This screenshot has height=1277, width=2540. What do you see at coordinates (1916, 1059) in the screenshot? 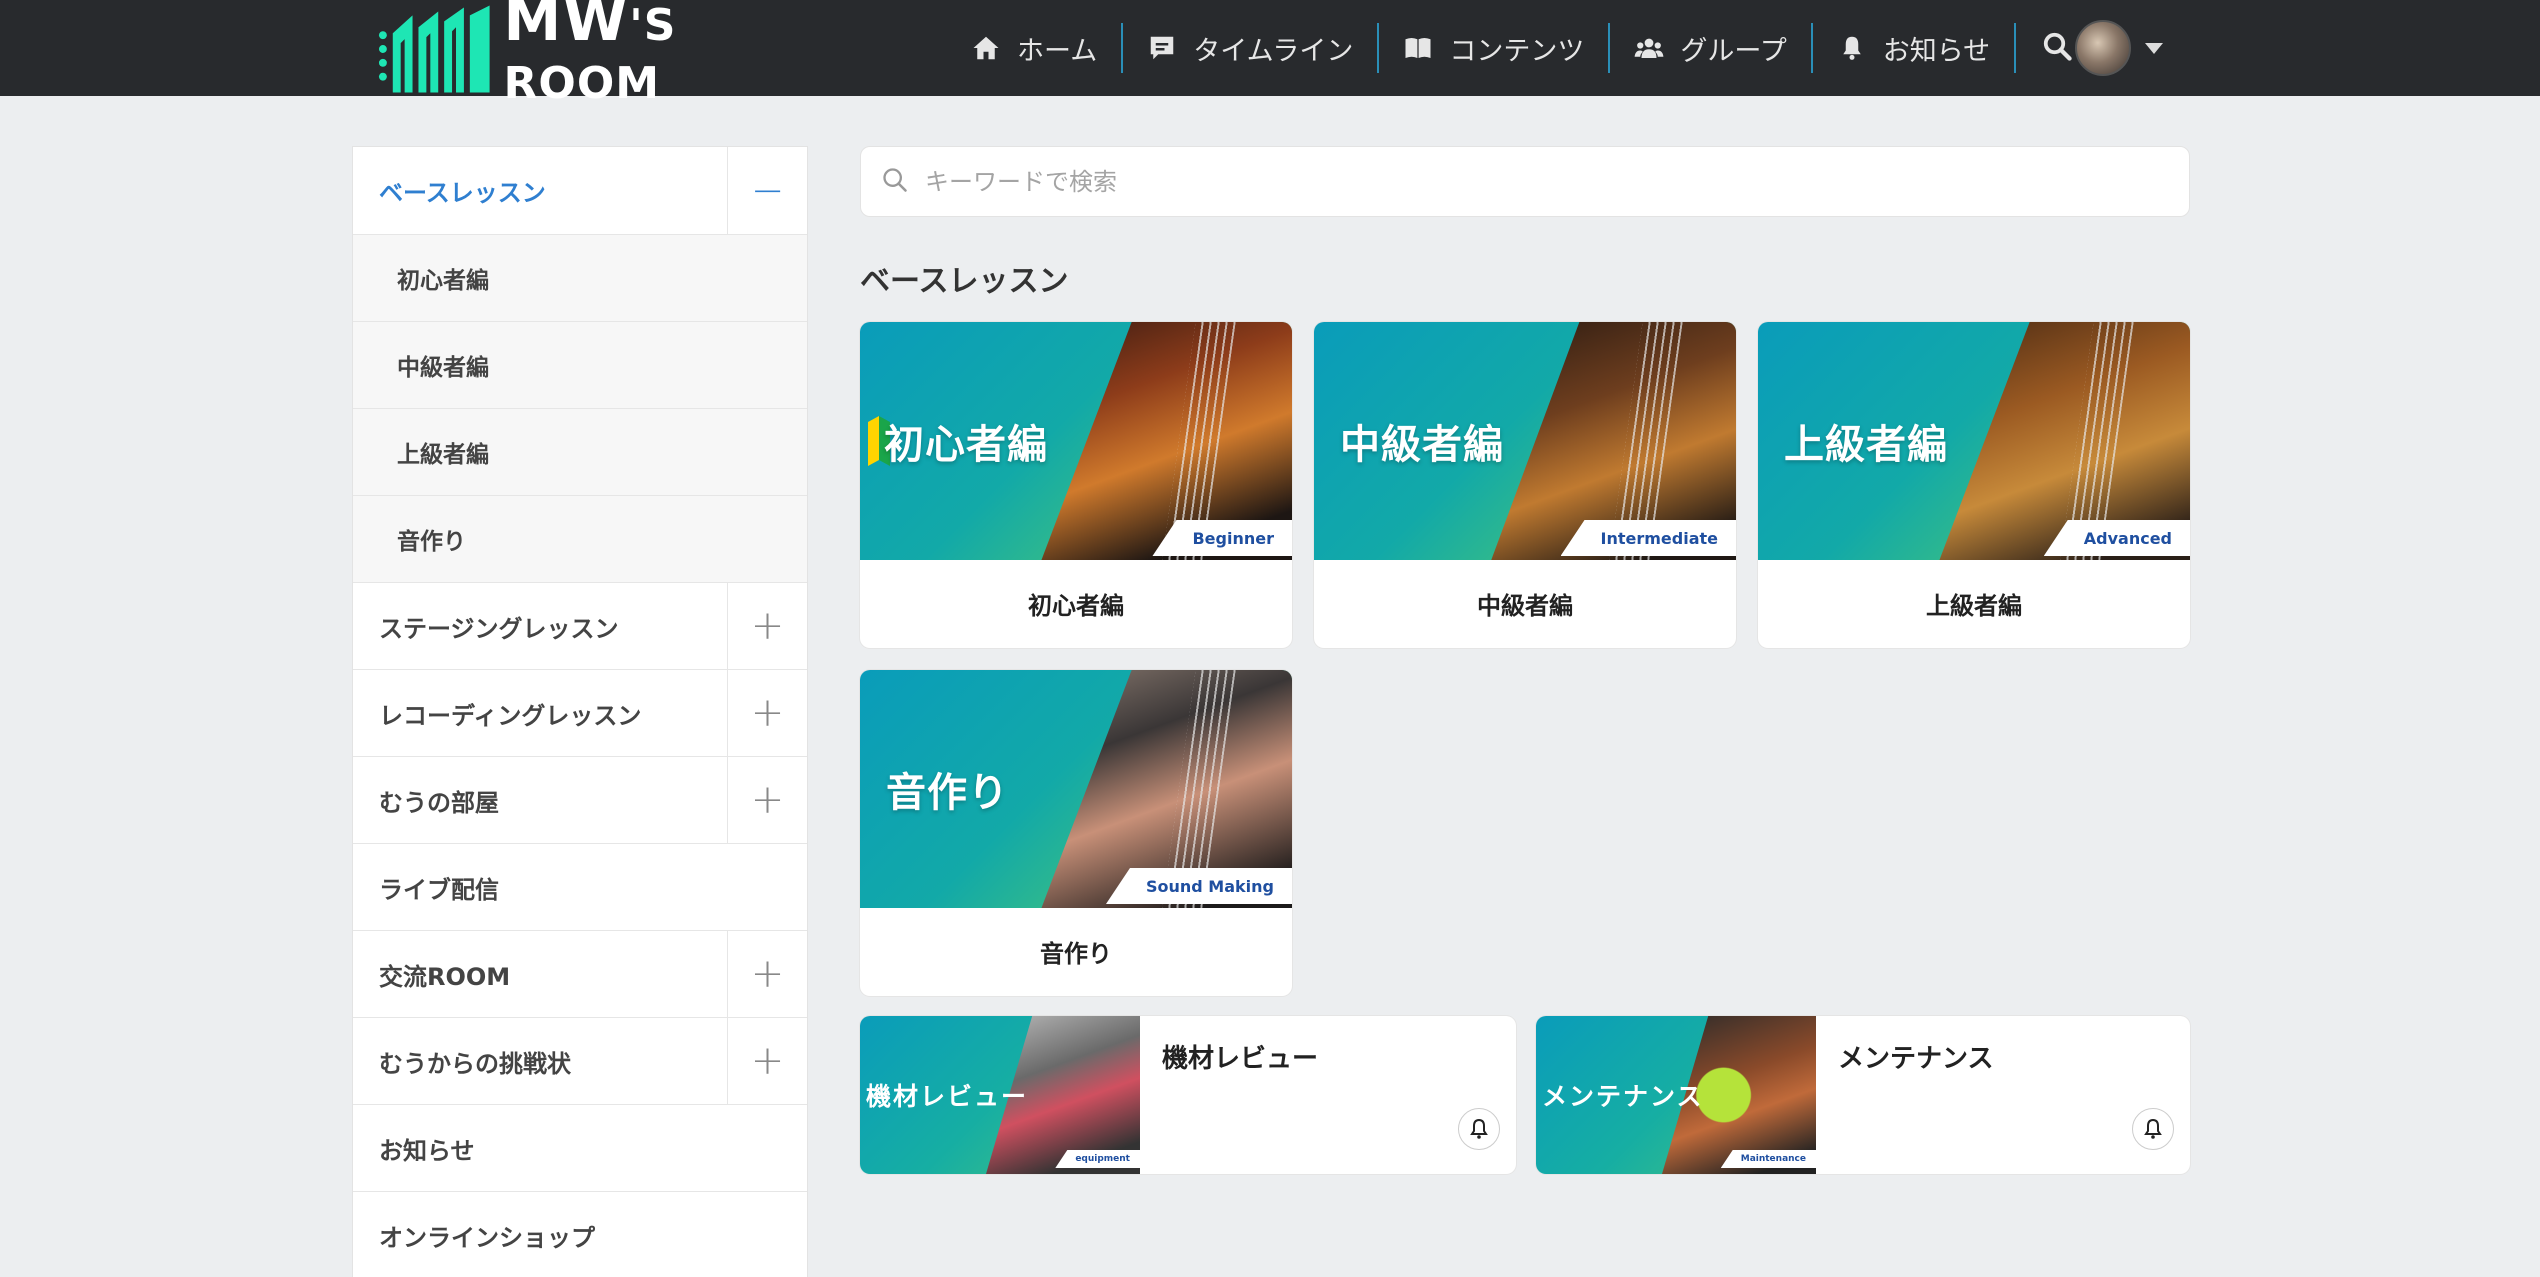
I see `card-title: メンテナンス` at bounding box center [1916, 1059].